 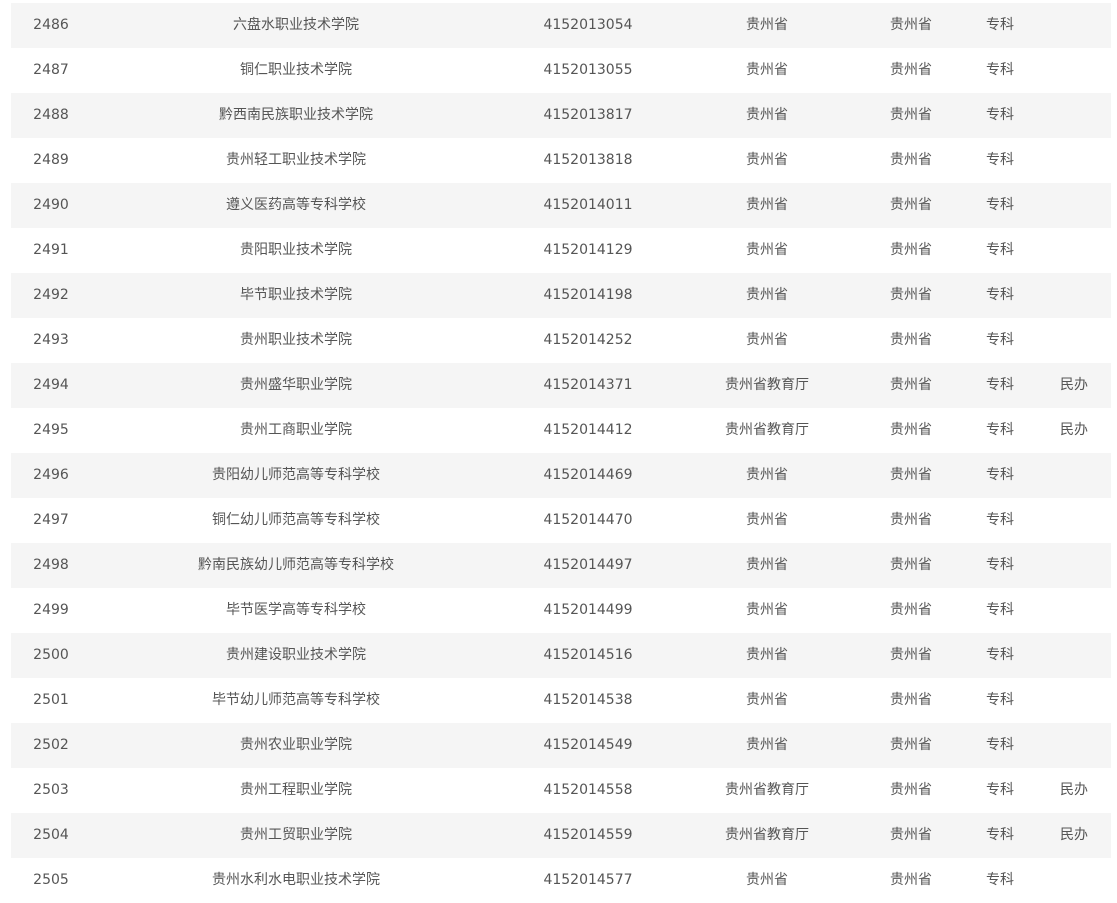 What do you see at coordinates (296, 475) in the screenshot?
I see `school-name: 贵阳幼儿师范高等专科学校` at bounding box center [296, 475].